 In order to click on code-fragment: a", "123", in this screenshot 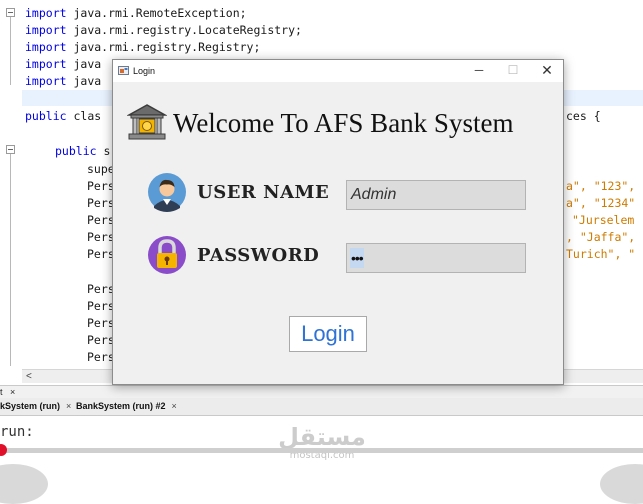, I will do `click(600, 186)`.